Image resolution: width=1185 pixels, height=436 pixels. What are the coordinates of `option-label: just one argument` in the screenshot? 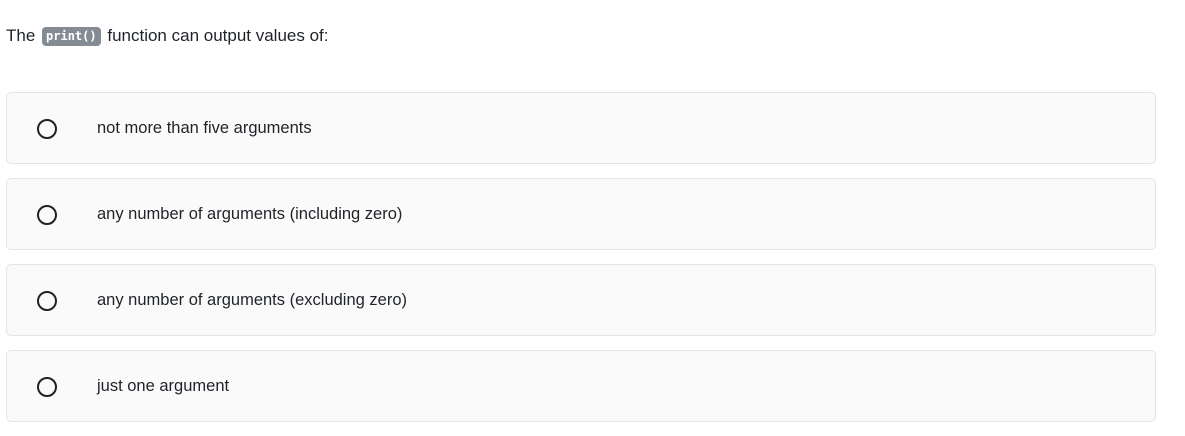 It's located at (163, 386).